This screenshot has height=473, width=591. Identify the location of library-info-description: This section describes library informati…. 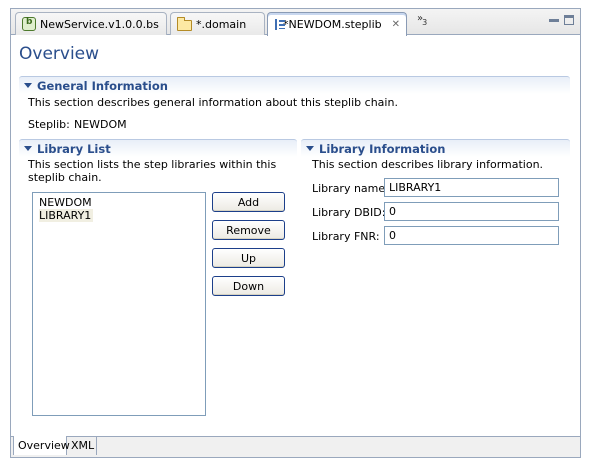
(428, 164).